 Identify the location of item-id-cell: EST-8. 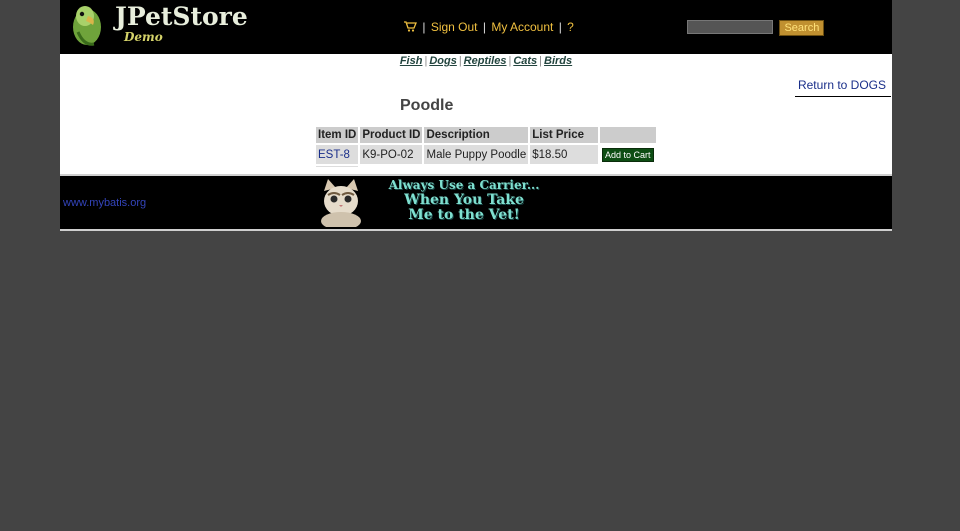
(337, 154).